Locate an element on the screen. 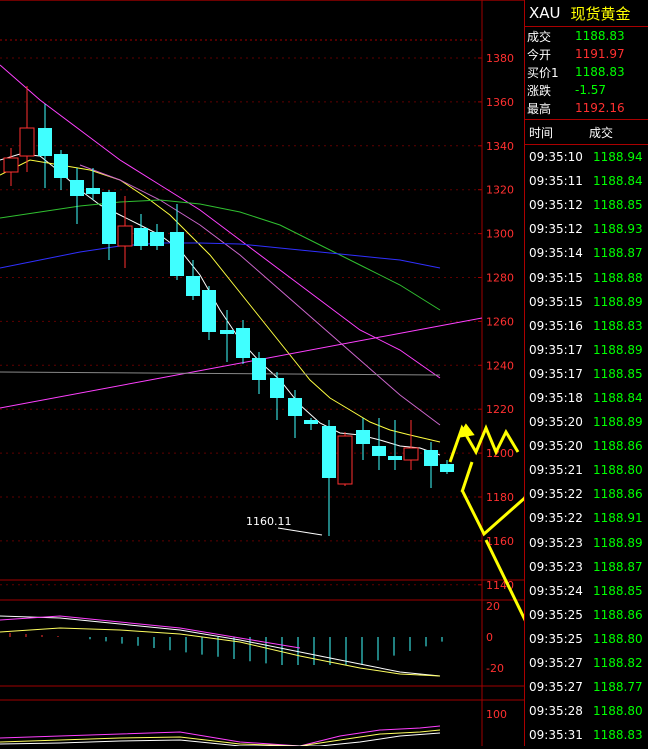  tick-price: 1188.91 is located at coordinates (618, 518).